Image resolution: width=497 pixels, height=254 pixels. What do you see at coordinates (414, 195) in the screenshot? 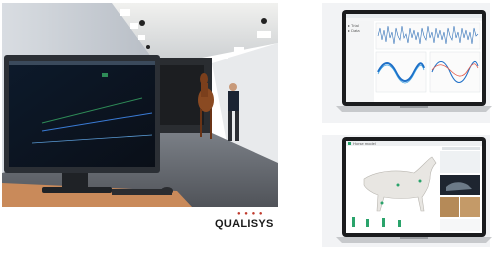
I see `laptop-horse-model: Horse model` at bounding box center [414, 195].